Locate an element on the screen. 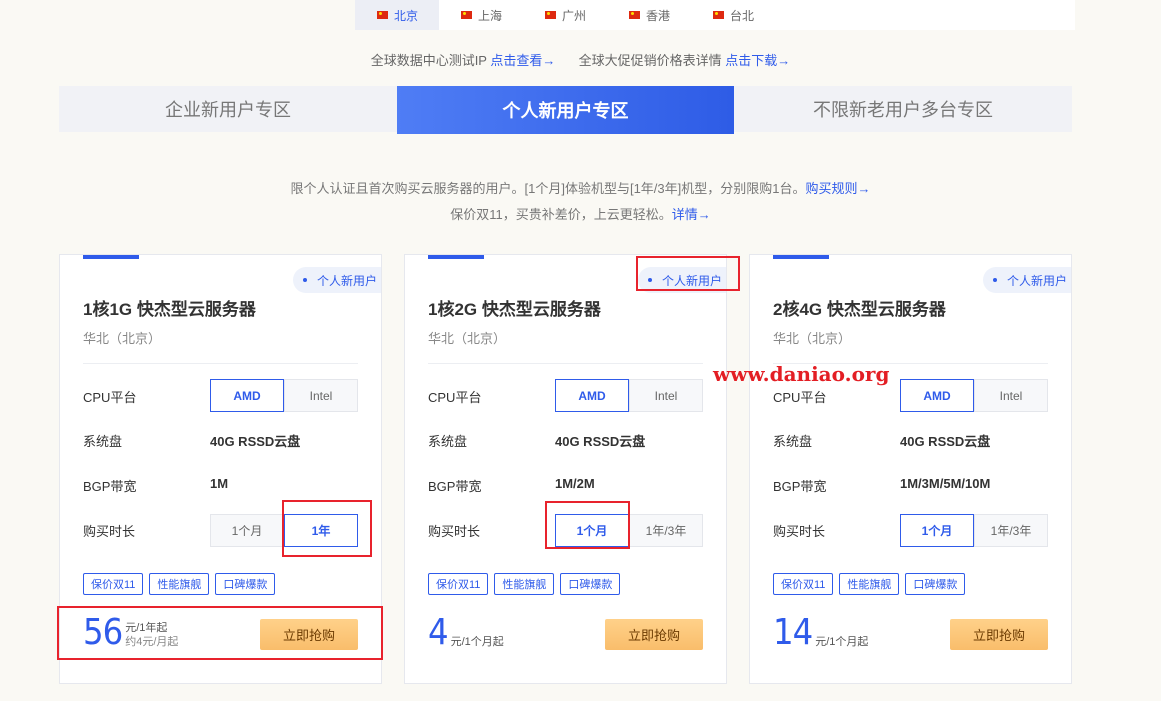 This screenshot has width=1161, height=701. card-accent-bar is located at coordinates (111, 257).